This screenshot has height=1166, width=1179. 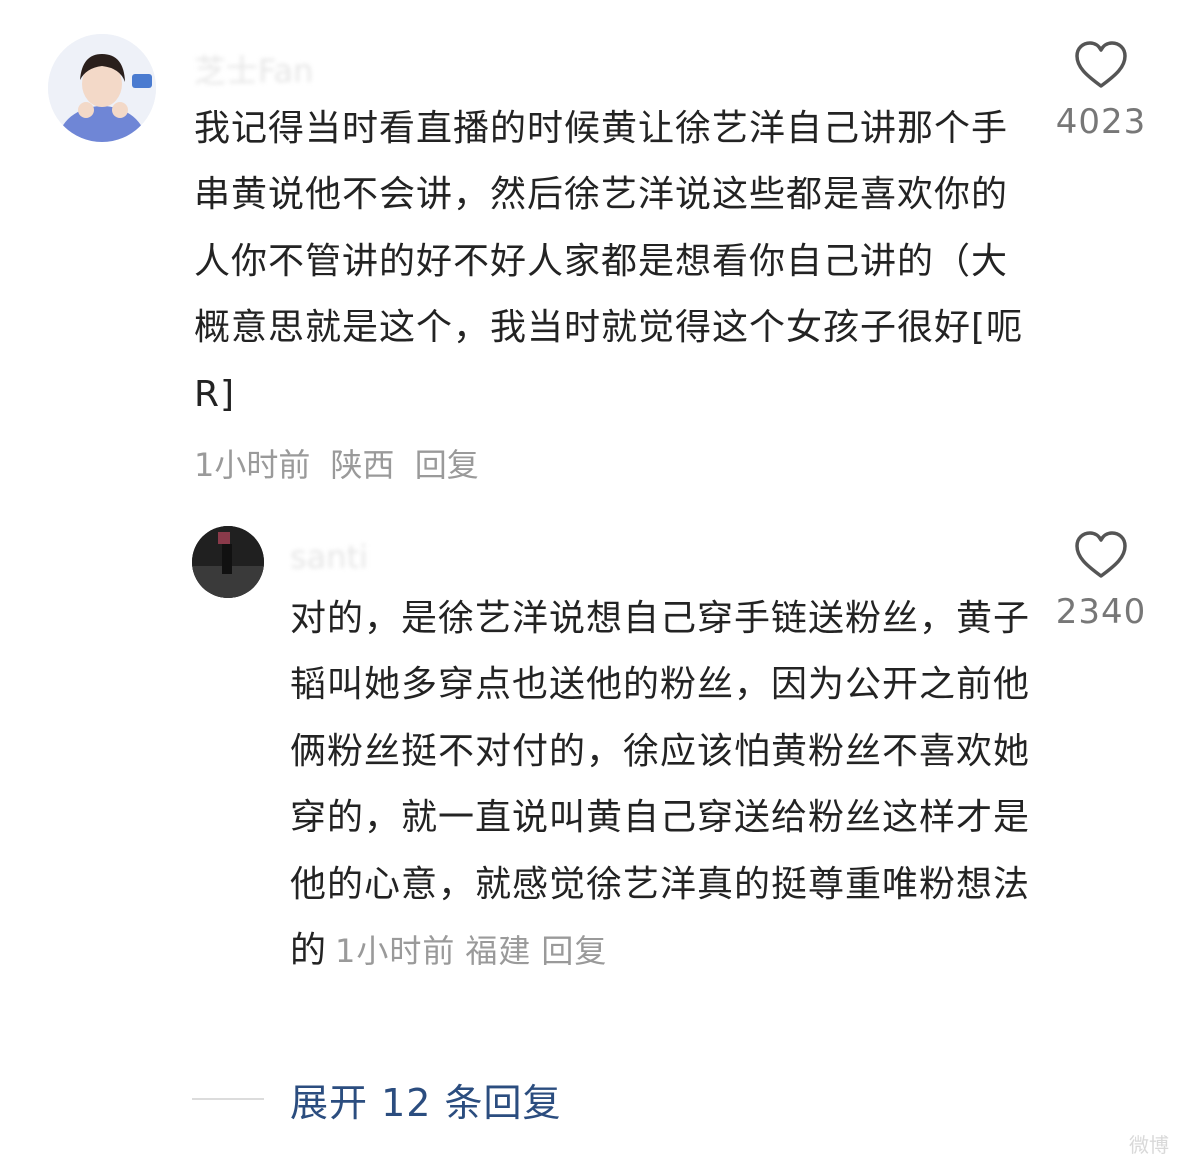 What do you see at coordinates (362, 465) in the screenshot?
I see `comment-location: 陕西` at bounding box center [362, 465].